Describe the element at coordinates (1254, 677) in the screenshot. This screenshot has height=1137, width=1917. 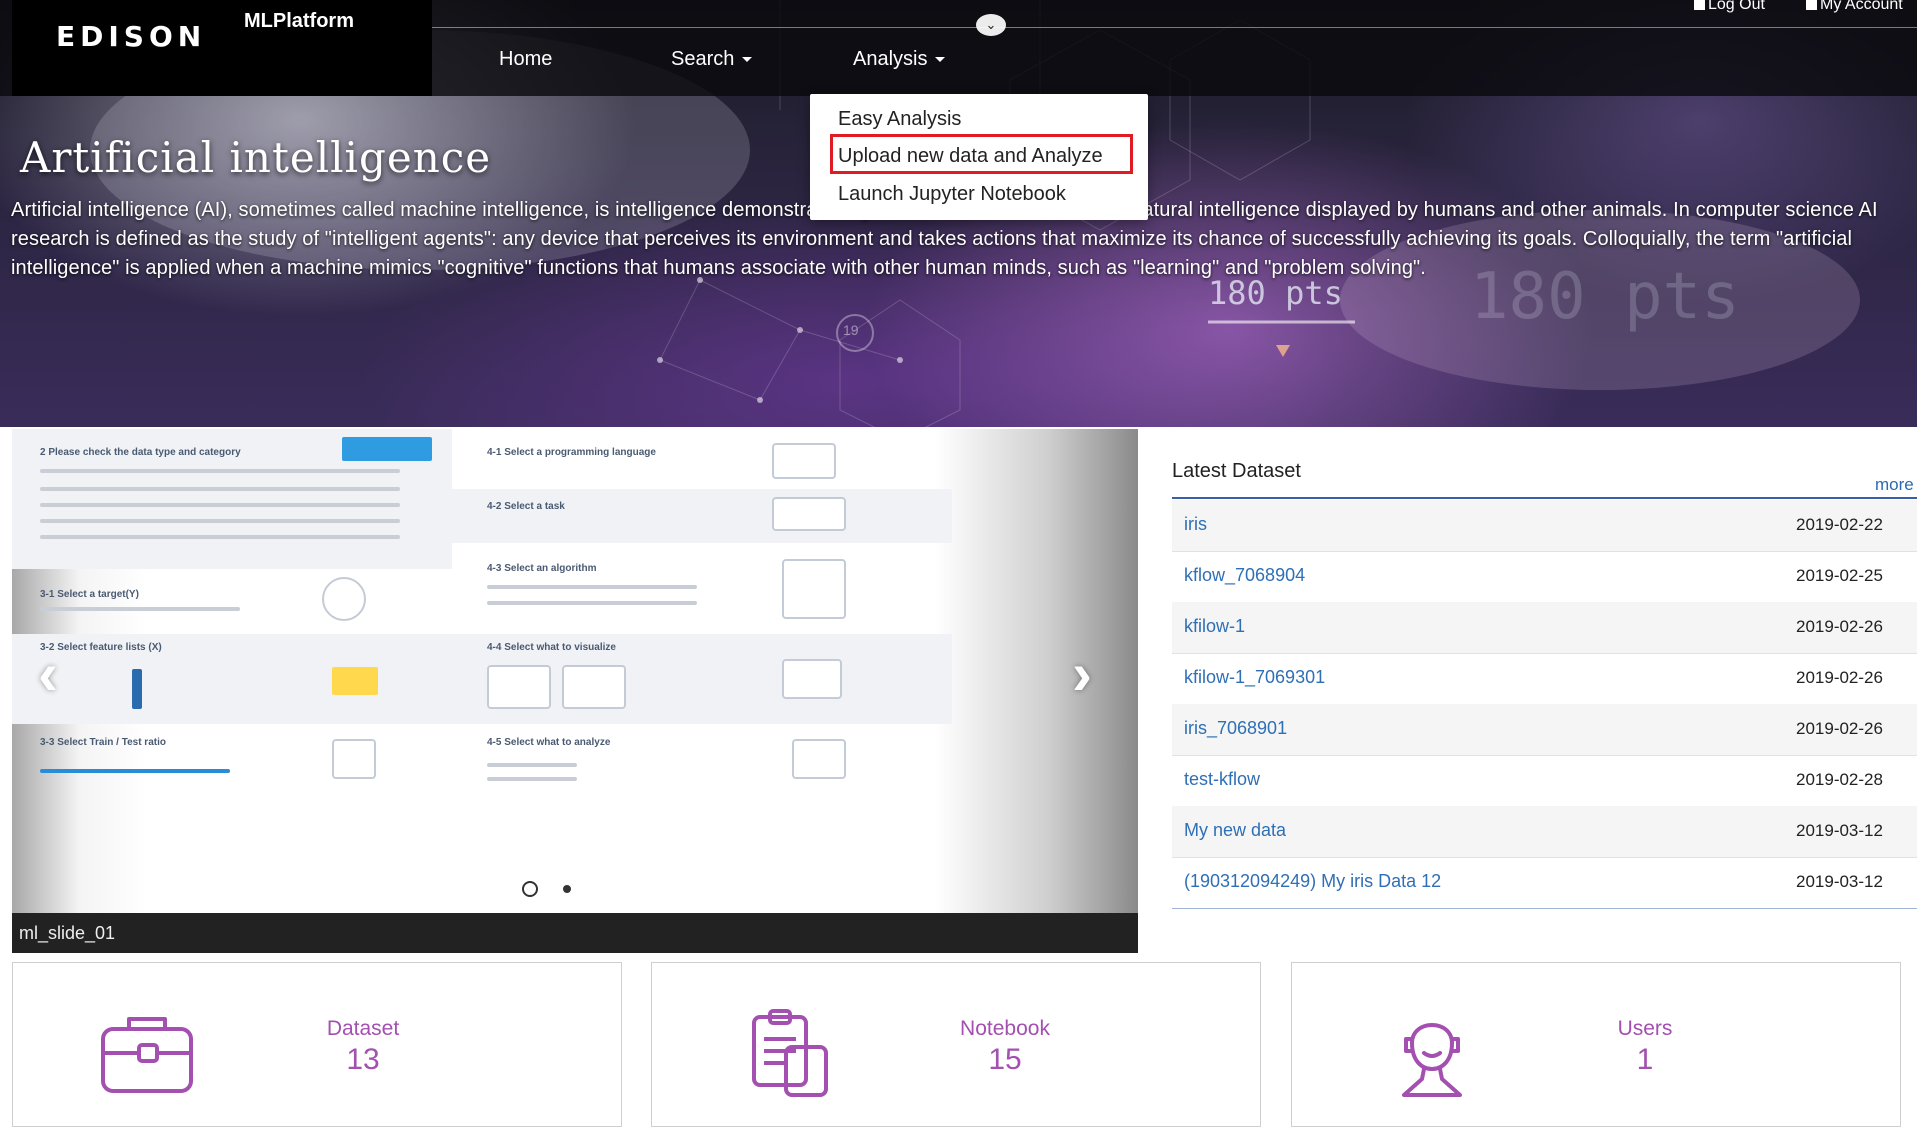
I see `dataset-name-link: kfilow-1_7069301` at that location.